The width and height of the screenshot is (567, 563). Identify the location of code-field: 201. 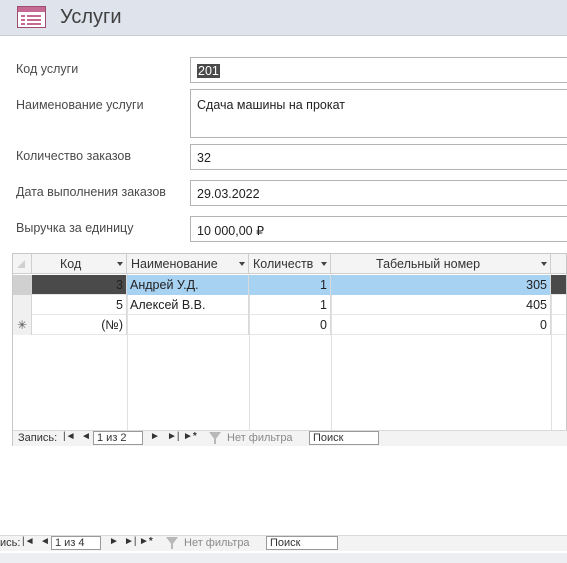
(378, 70).